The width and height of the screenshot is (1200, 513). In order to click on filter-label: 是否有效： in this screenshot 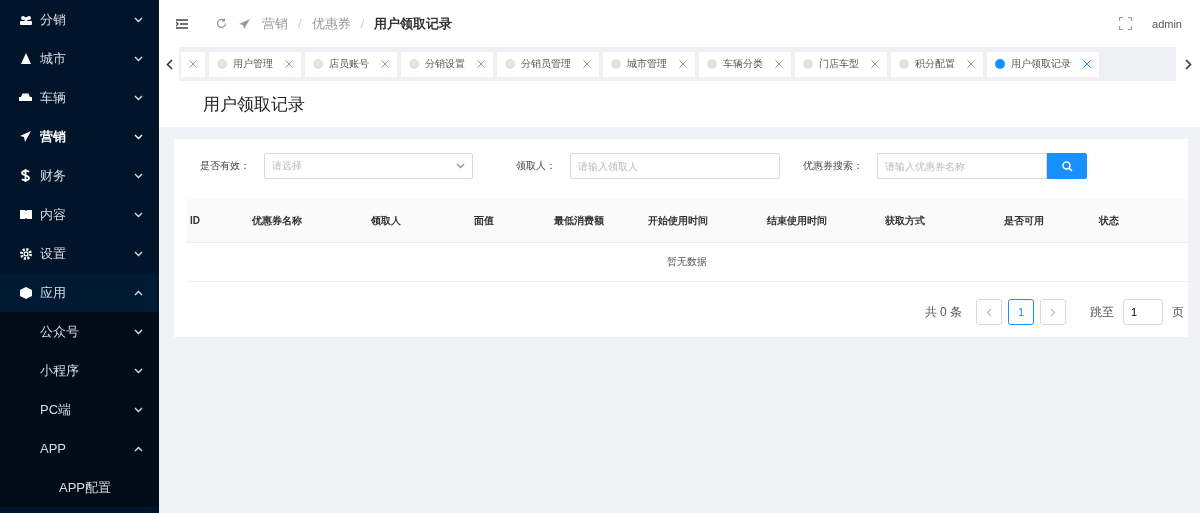, I will do `click(225, 166)`.